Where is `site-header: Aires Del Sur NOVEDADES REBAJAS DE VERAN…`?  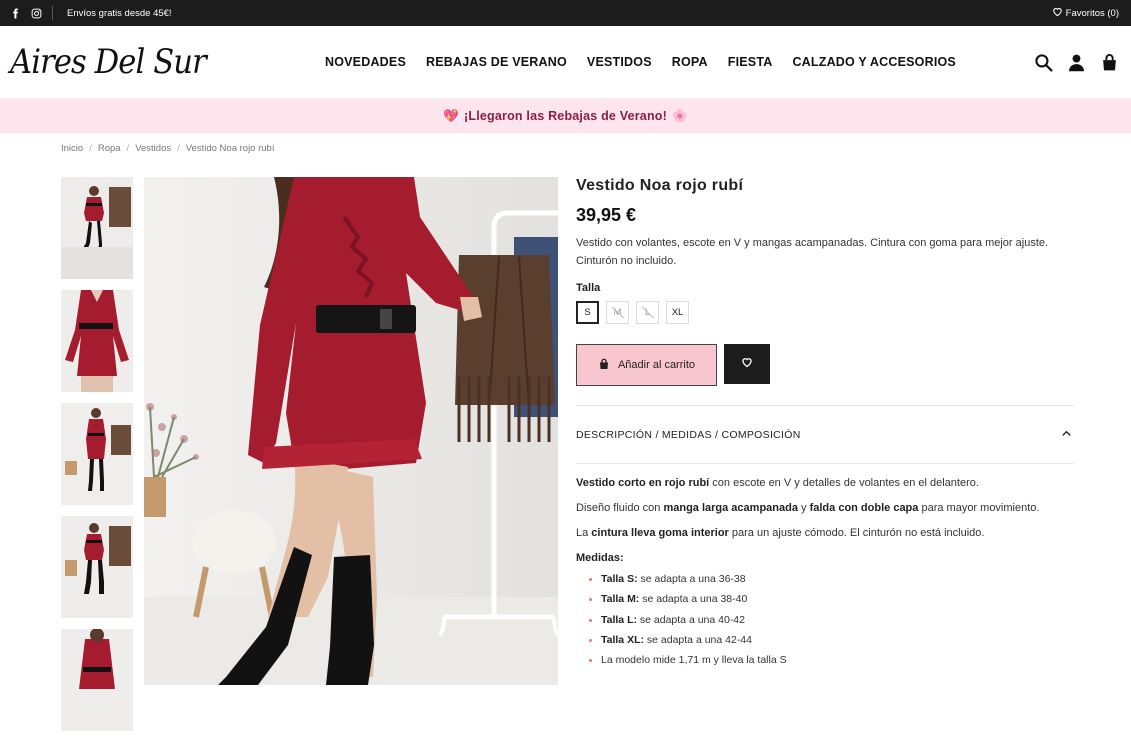
site-header: Aires Del Sur NOVEDADES REBAJAS DE VERAN… is located at coordinates (565, 62).